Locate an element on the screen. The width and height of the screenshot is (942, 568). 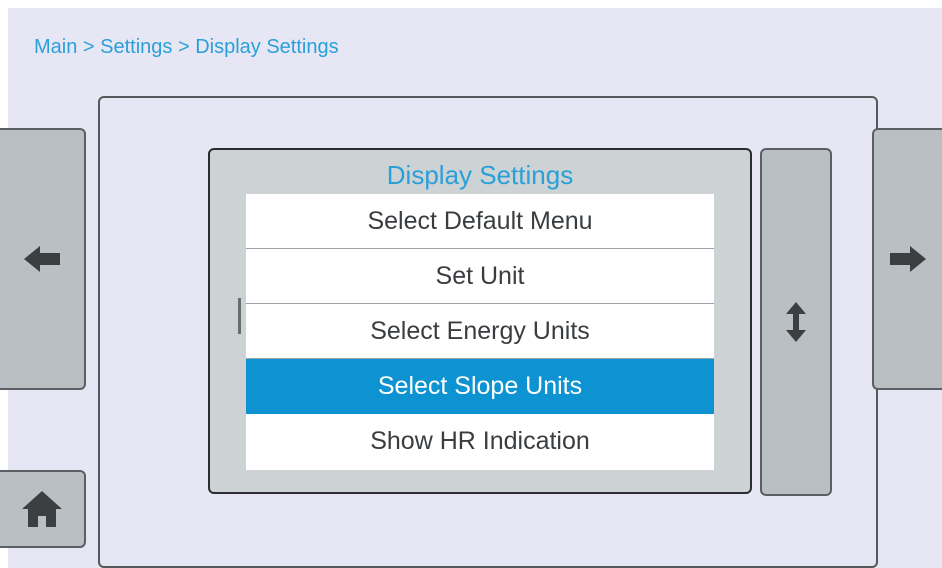
menu-item-label: Select Default Menu is located at coordinates (480, 220).